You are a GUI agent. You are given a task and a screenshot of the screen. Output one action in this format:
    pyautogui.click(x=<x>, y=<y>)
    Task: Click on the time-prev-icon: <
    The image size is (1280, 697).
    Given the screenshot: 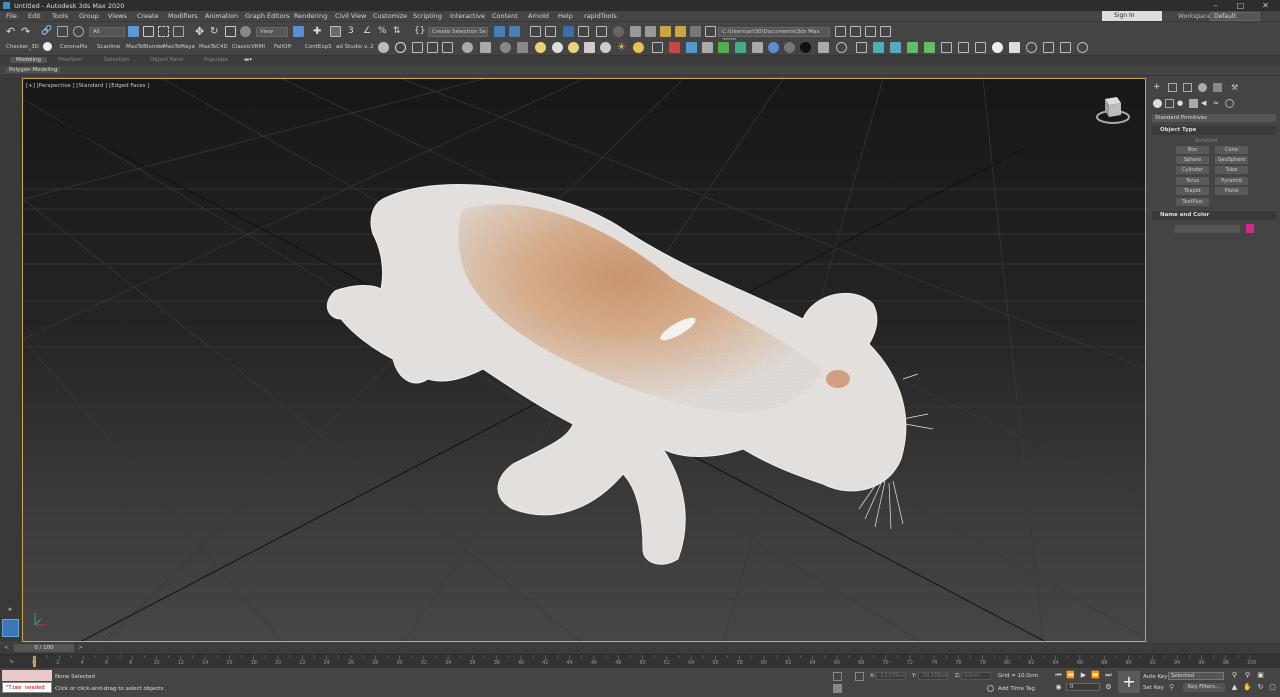 What is the action you would take?
    pyautogui.click(x=6, y=647)
    